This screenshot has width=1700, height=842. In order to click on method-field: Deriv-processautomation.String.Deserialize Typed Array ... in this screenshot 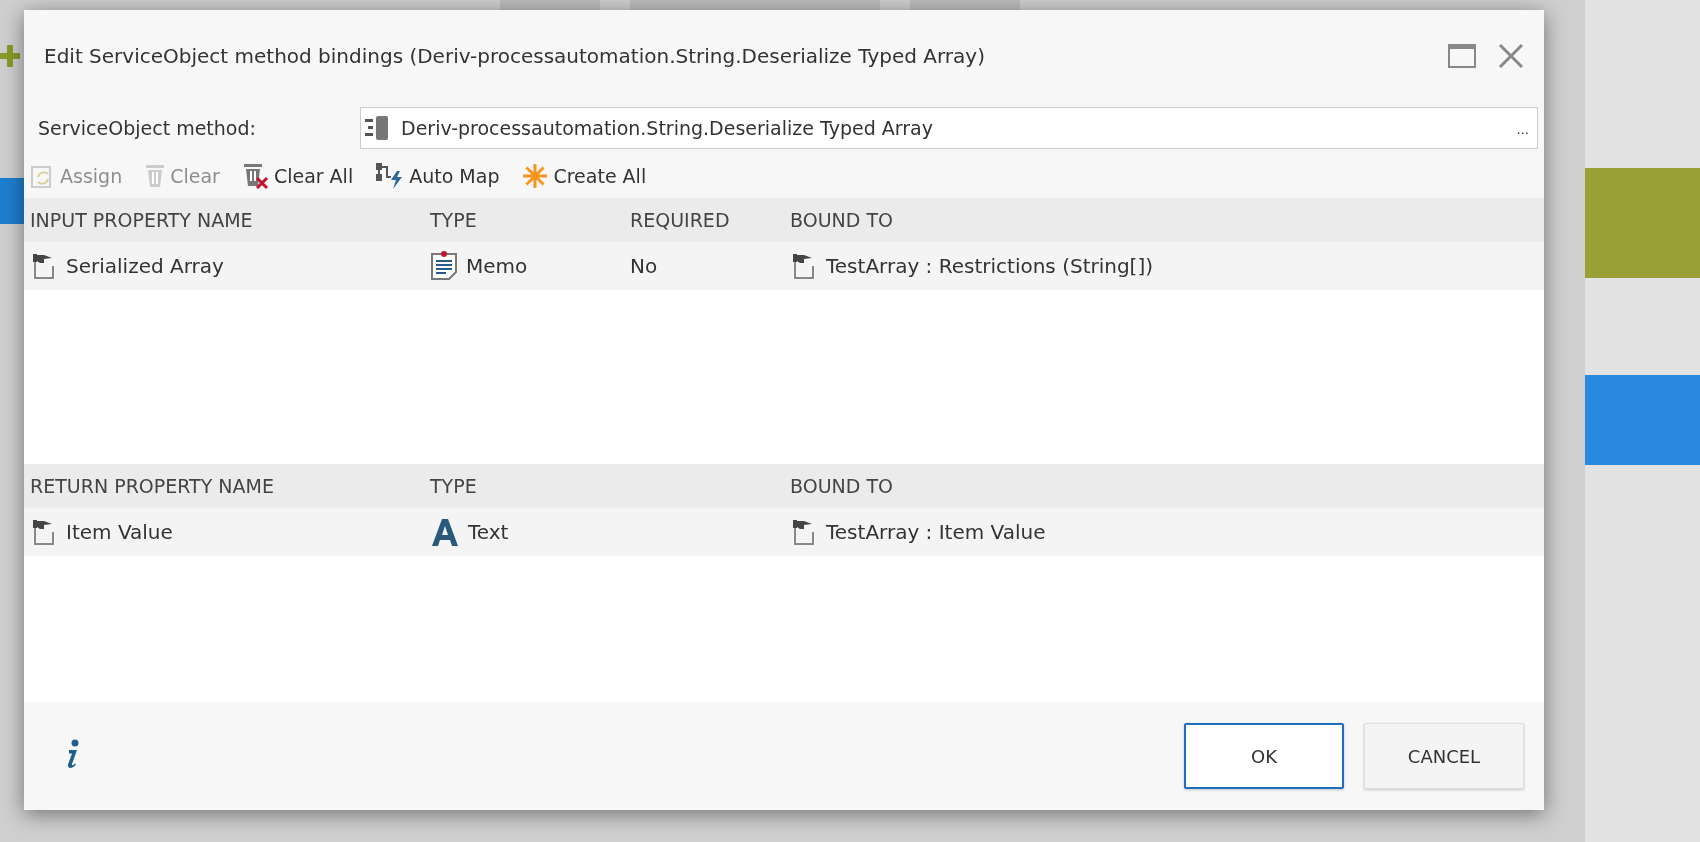, I will do `click(949, 128)`.